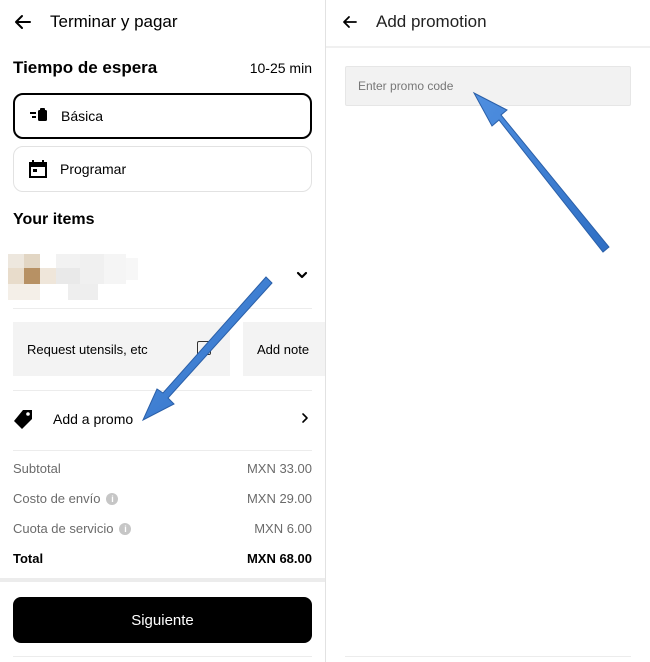  I want to click on promo-code-input, so click(488, 86).